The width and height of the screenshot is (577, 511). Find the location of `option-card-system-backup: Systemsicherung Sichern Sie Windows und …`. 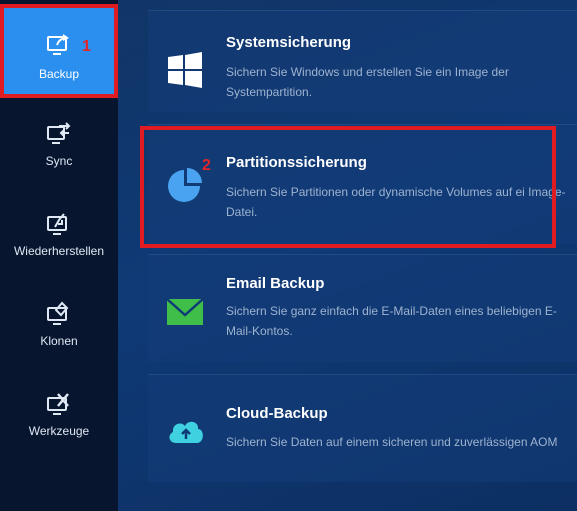

option-card-system-backup: Systemsicherung Sichern Sie Windows und … is located at coordinates (362, 61).